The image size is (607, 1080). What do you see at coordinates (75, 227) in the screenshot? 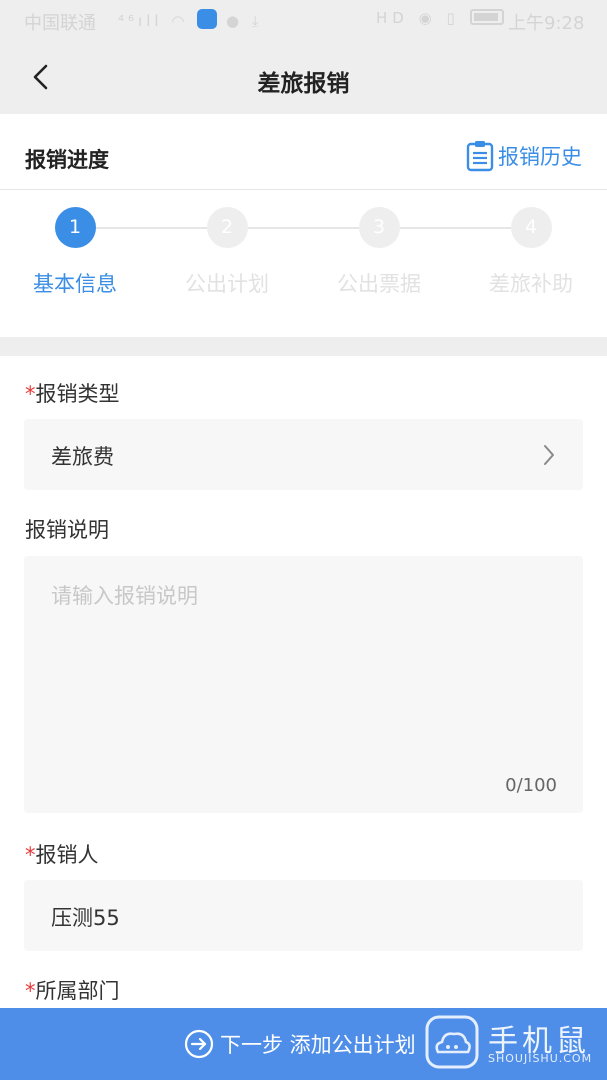
I see `step-number: 1` at bounding box center [75, 227].